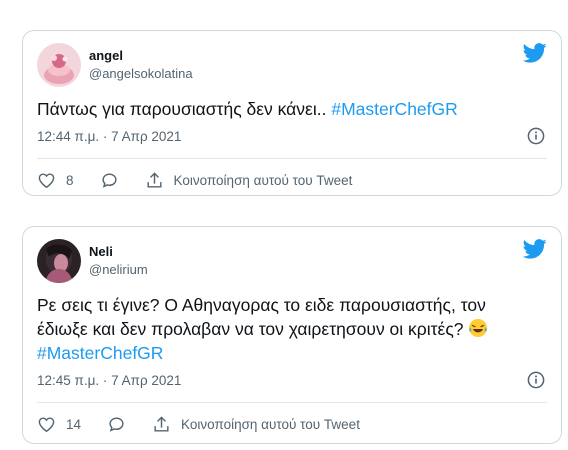 The width and height of the screenshot is (568, 450). What do you see at coordinates (477, 328) in the screenshot?
I see `laughing-tears-emoji-icon` at bounding box center [477, 328].